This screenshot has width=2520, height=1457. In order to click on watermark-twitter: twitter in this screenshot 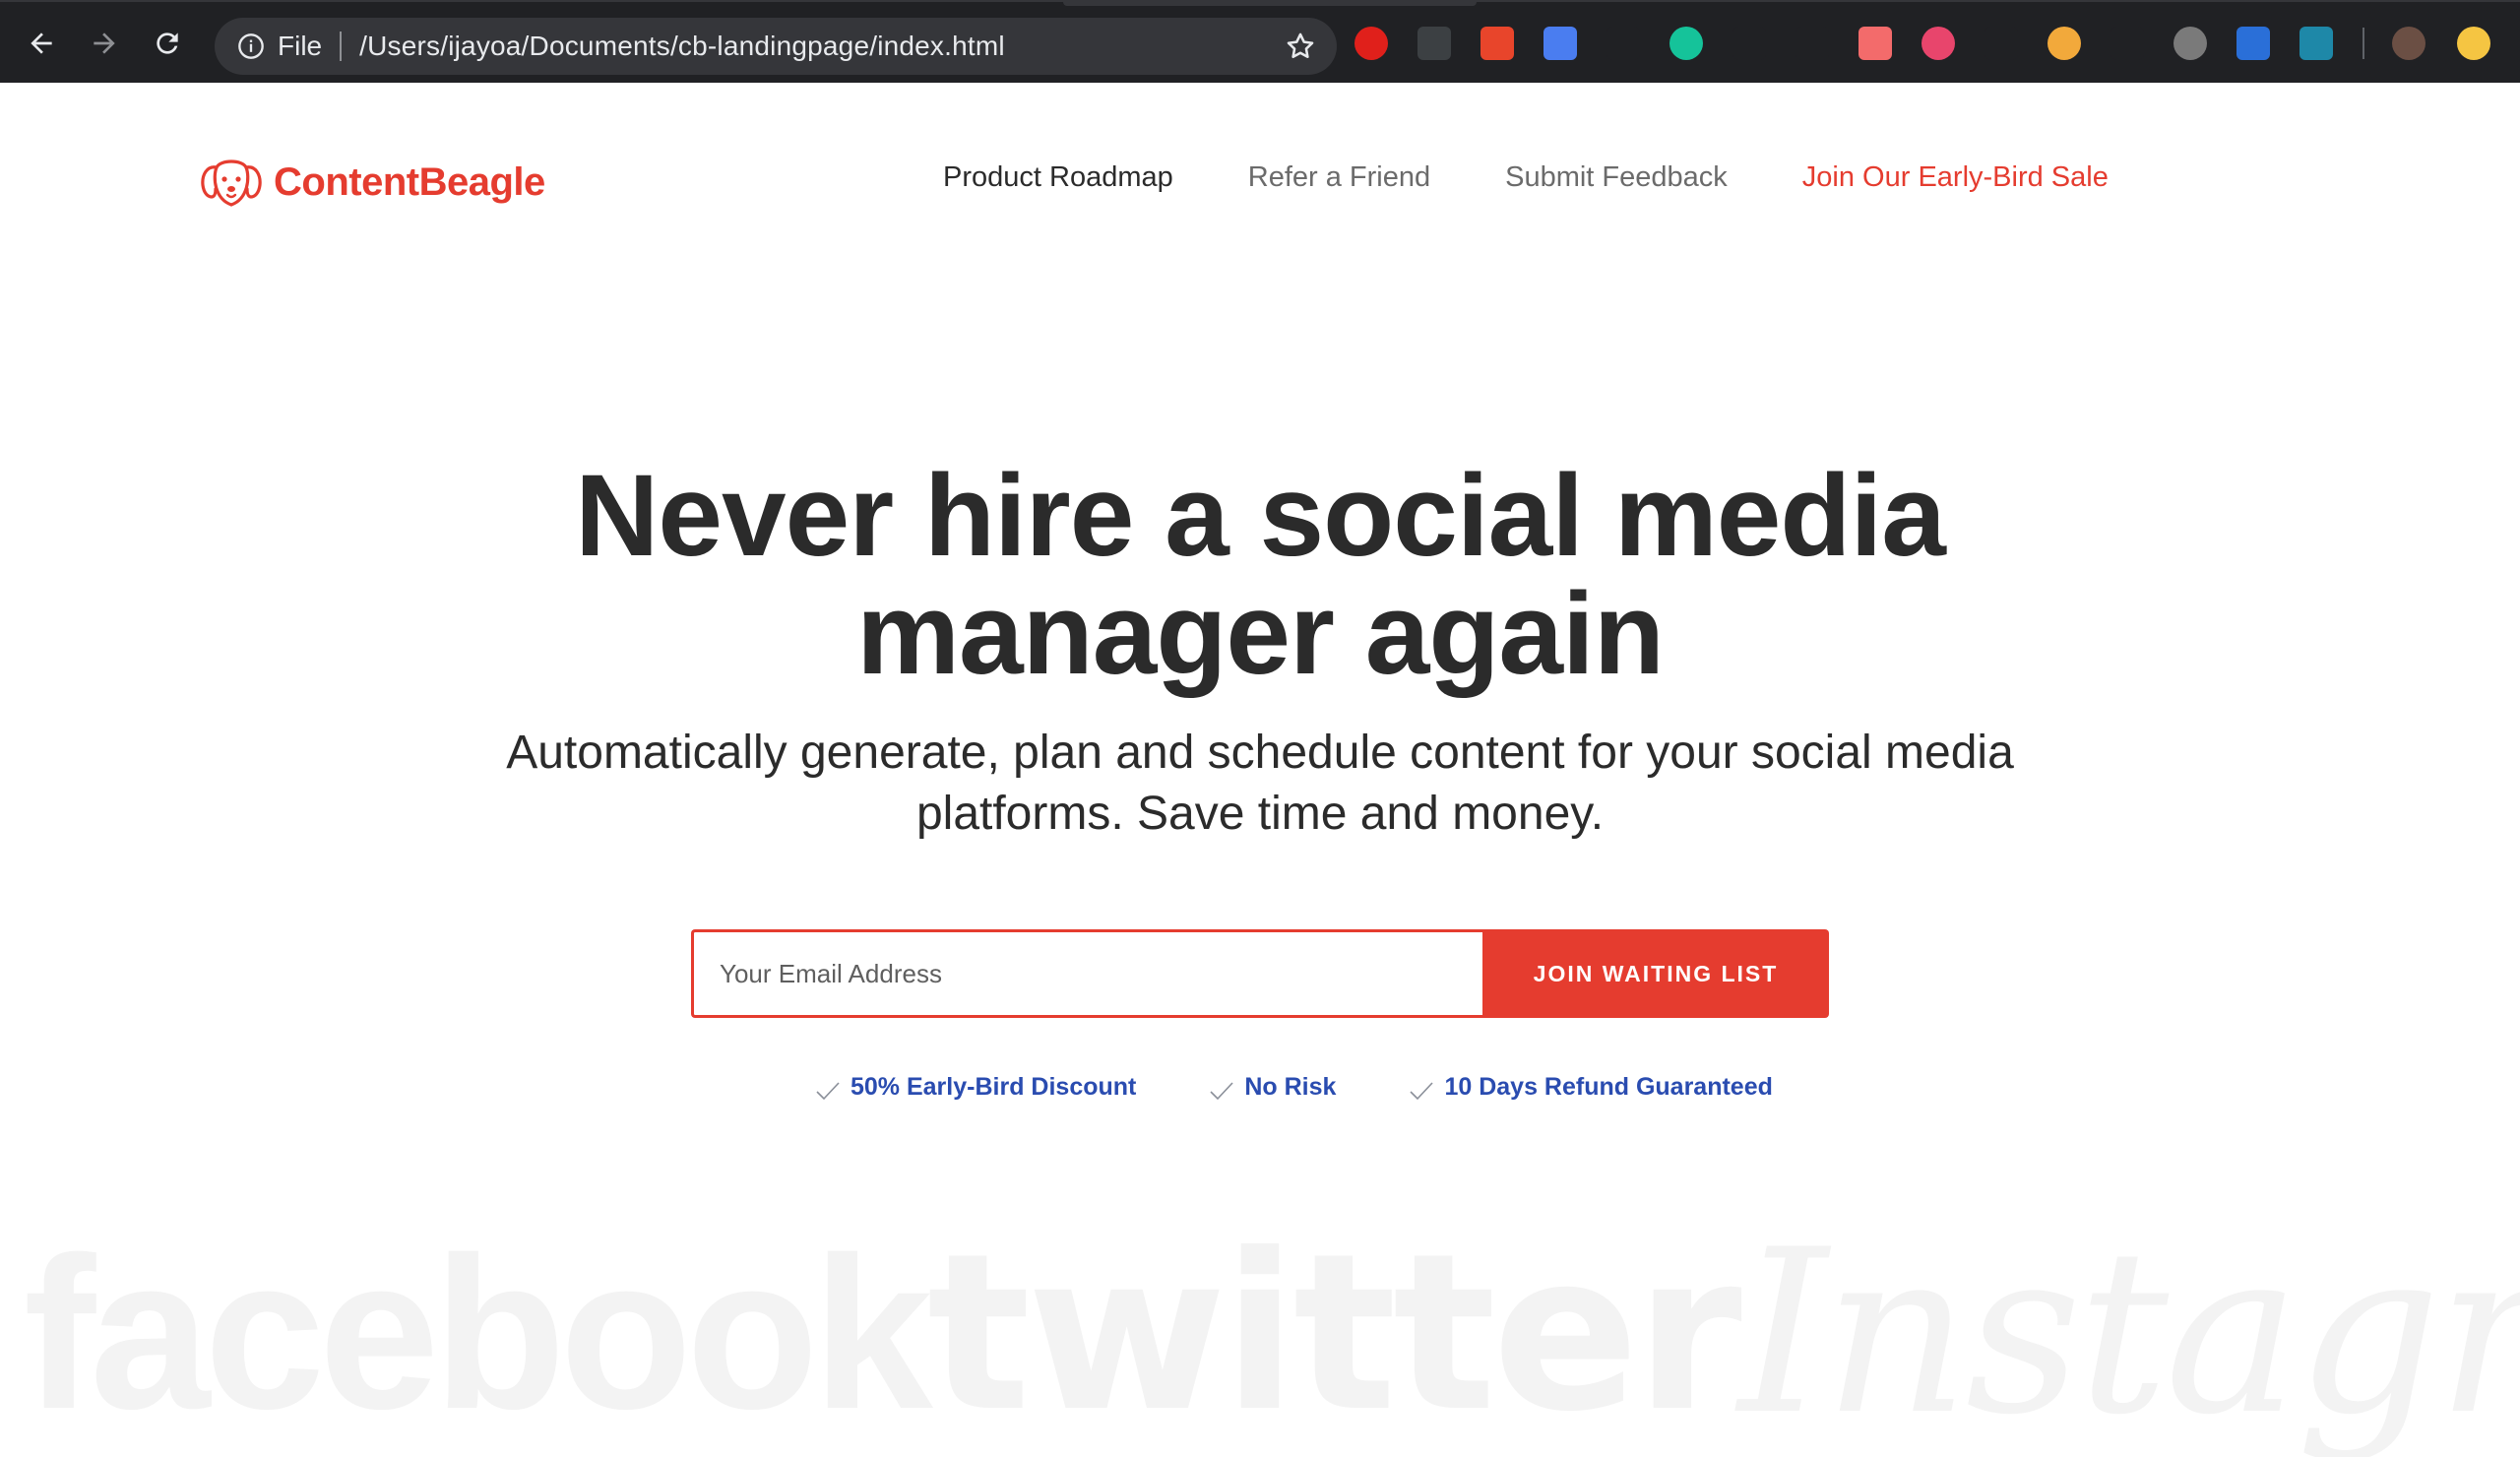, I will do `click(1334, 1332)`.